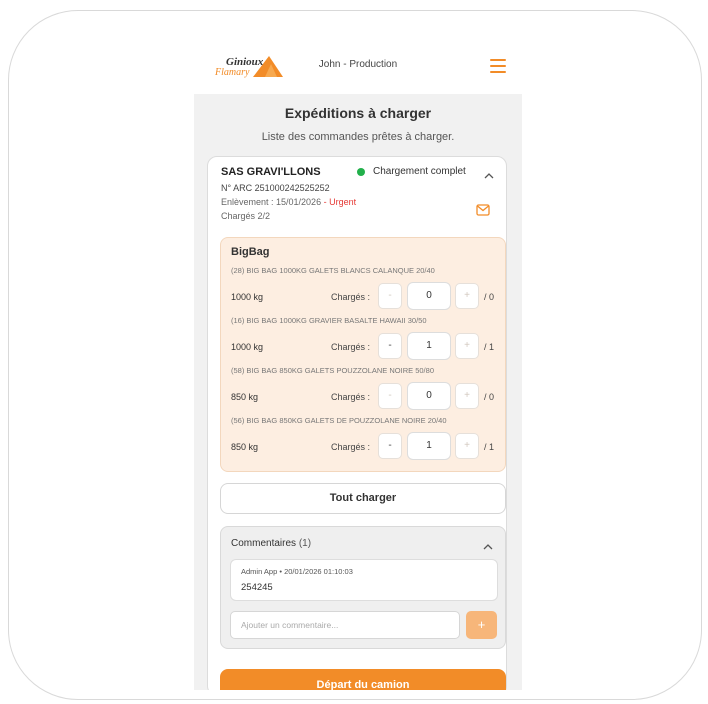 This screenshot has height=704, width=708. What do you see at coordinates (246, 216) in the screenshot?
I see `loaded-count: Chargés 2/2` at bounding box center [246, 216].